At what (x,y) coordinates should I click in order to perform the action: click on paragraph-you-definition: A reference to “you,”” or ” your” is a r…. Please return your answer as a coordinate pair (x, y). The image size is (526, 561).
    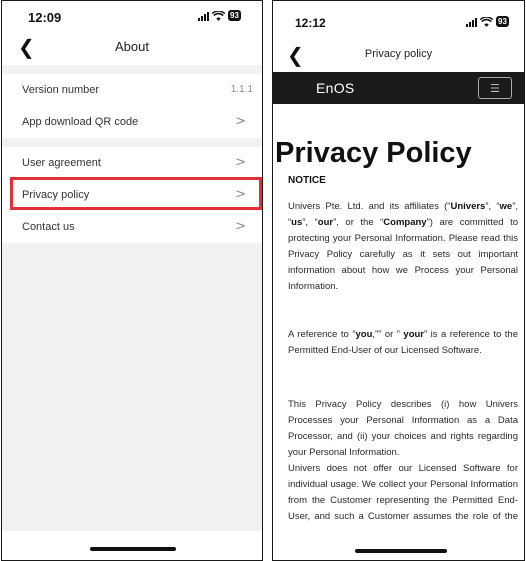
    Looking at the image, I should click on (403, 343).